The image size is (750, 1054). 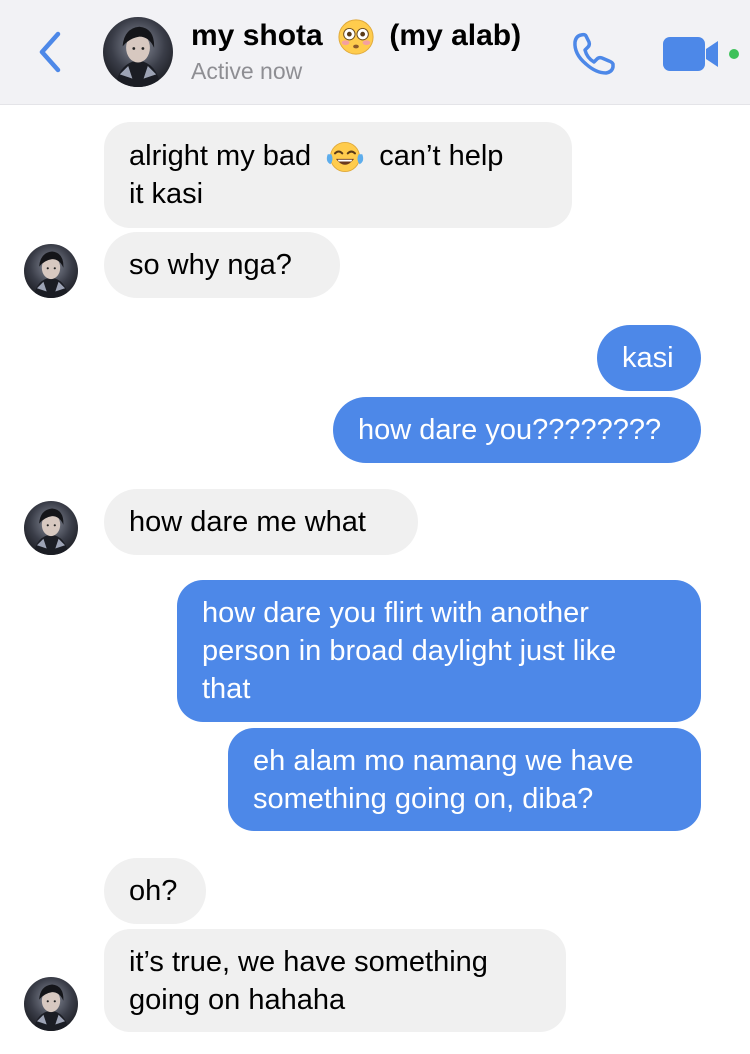 What do you see at coordinates (308, 961) in the screenshot?
I see `message-text: it’s true, we have something` at bounding box center [308, 961].